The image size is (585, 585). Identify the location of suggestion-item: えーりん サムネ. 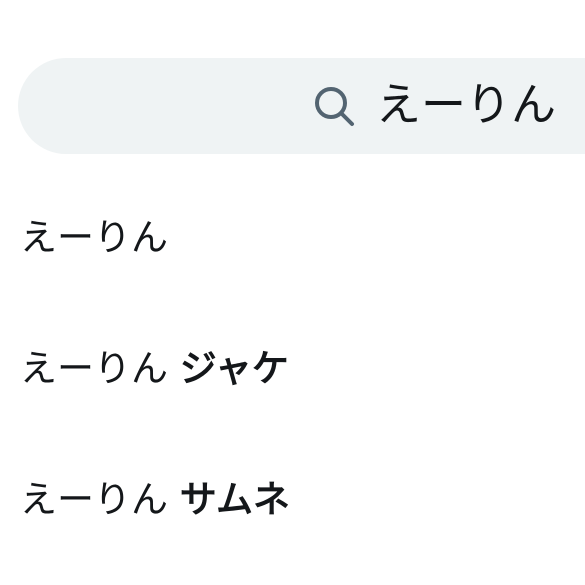
(155, 500).